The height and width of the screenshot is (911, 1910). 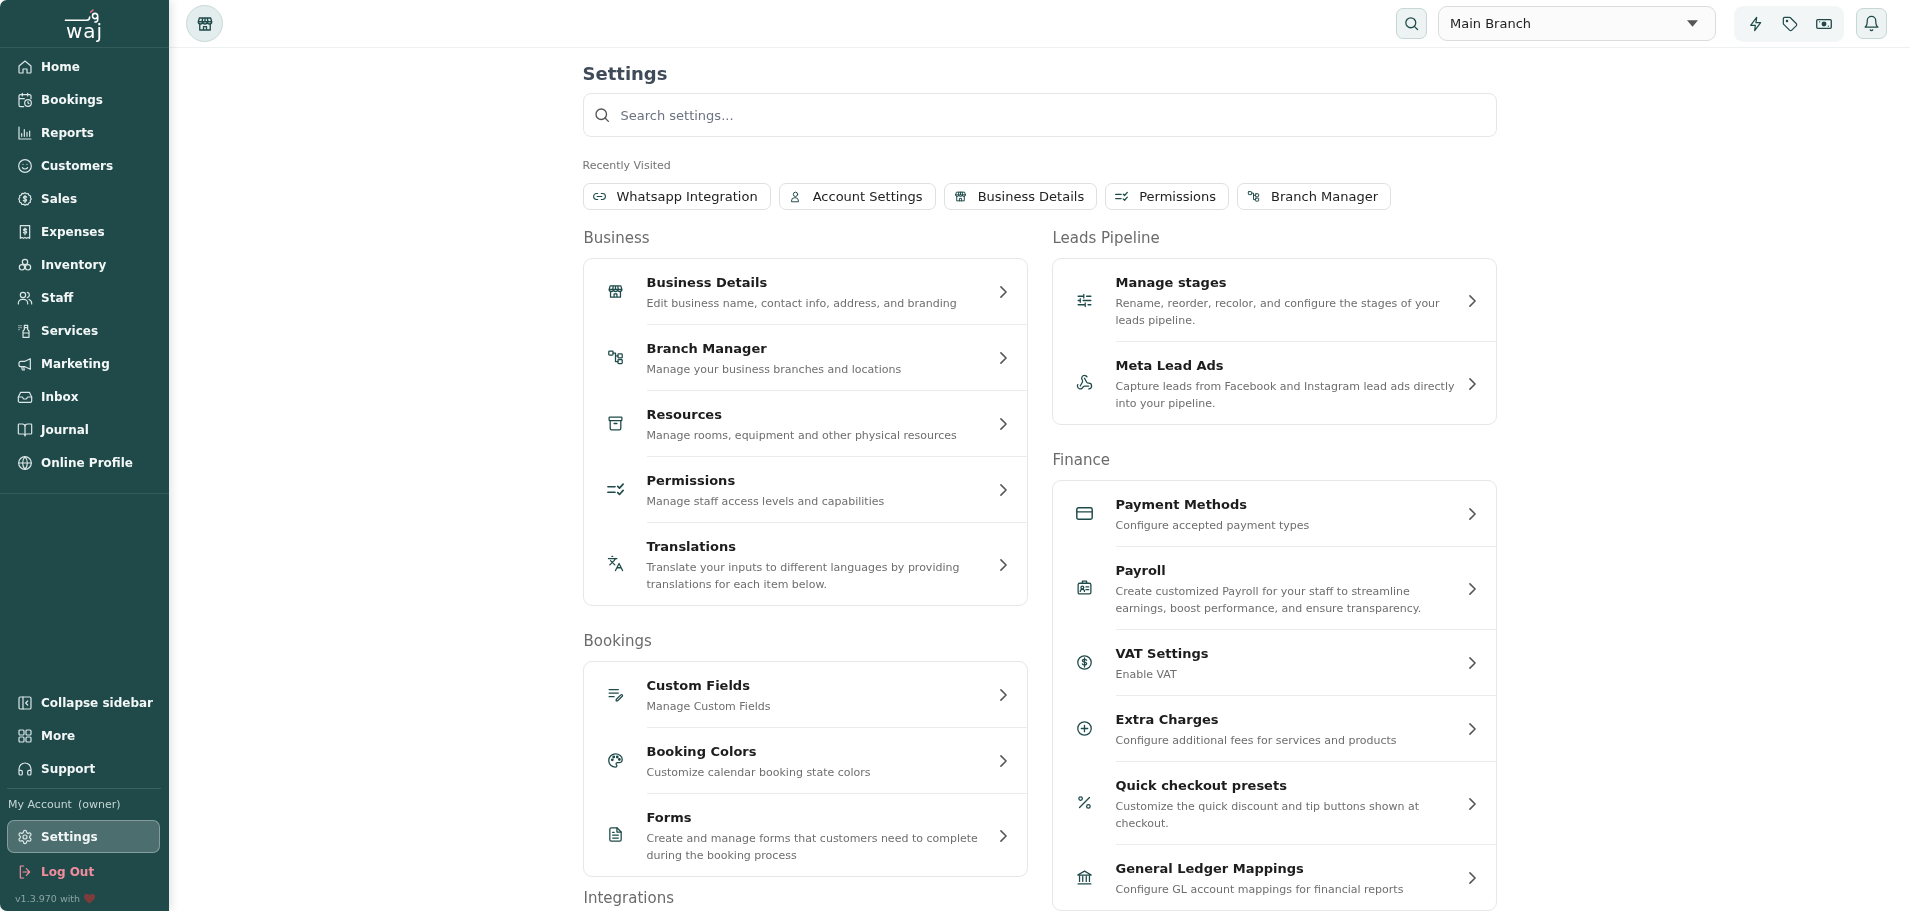 What do you see at coordinates (1274, 662) in the screenshot?
I see `settings-item: VAT Settings Enable VAT` at bounding box center [1274, 662].